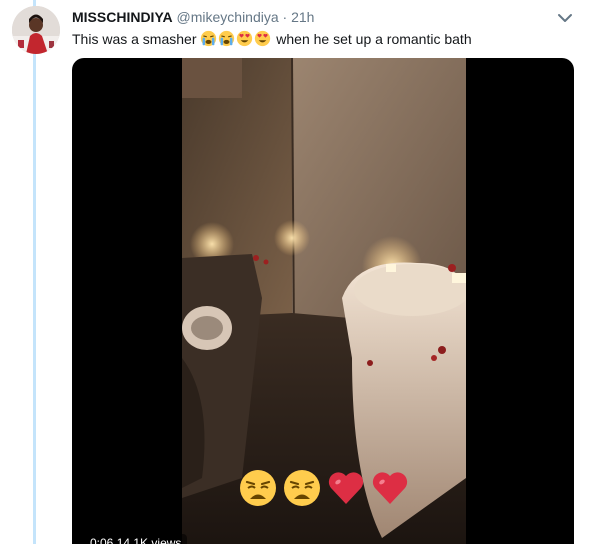 The image size is (597, 544). Describe the element at coordinates (102, 540) in the screenshot. I see `video-duration: 0:06` at that location.